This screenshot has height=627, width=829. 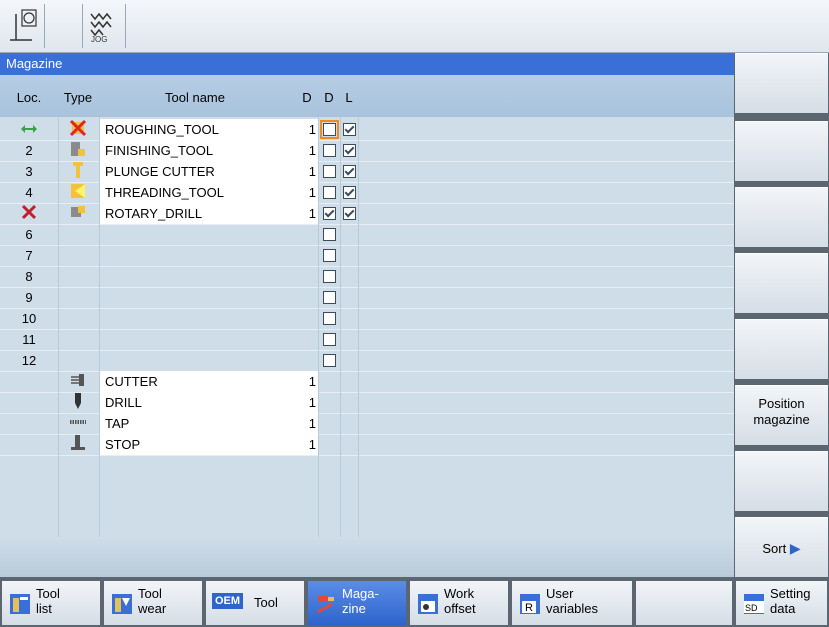 I want to click on column-header-d-active: D, so click(x=329, y=97).